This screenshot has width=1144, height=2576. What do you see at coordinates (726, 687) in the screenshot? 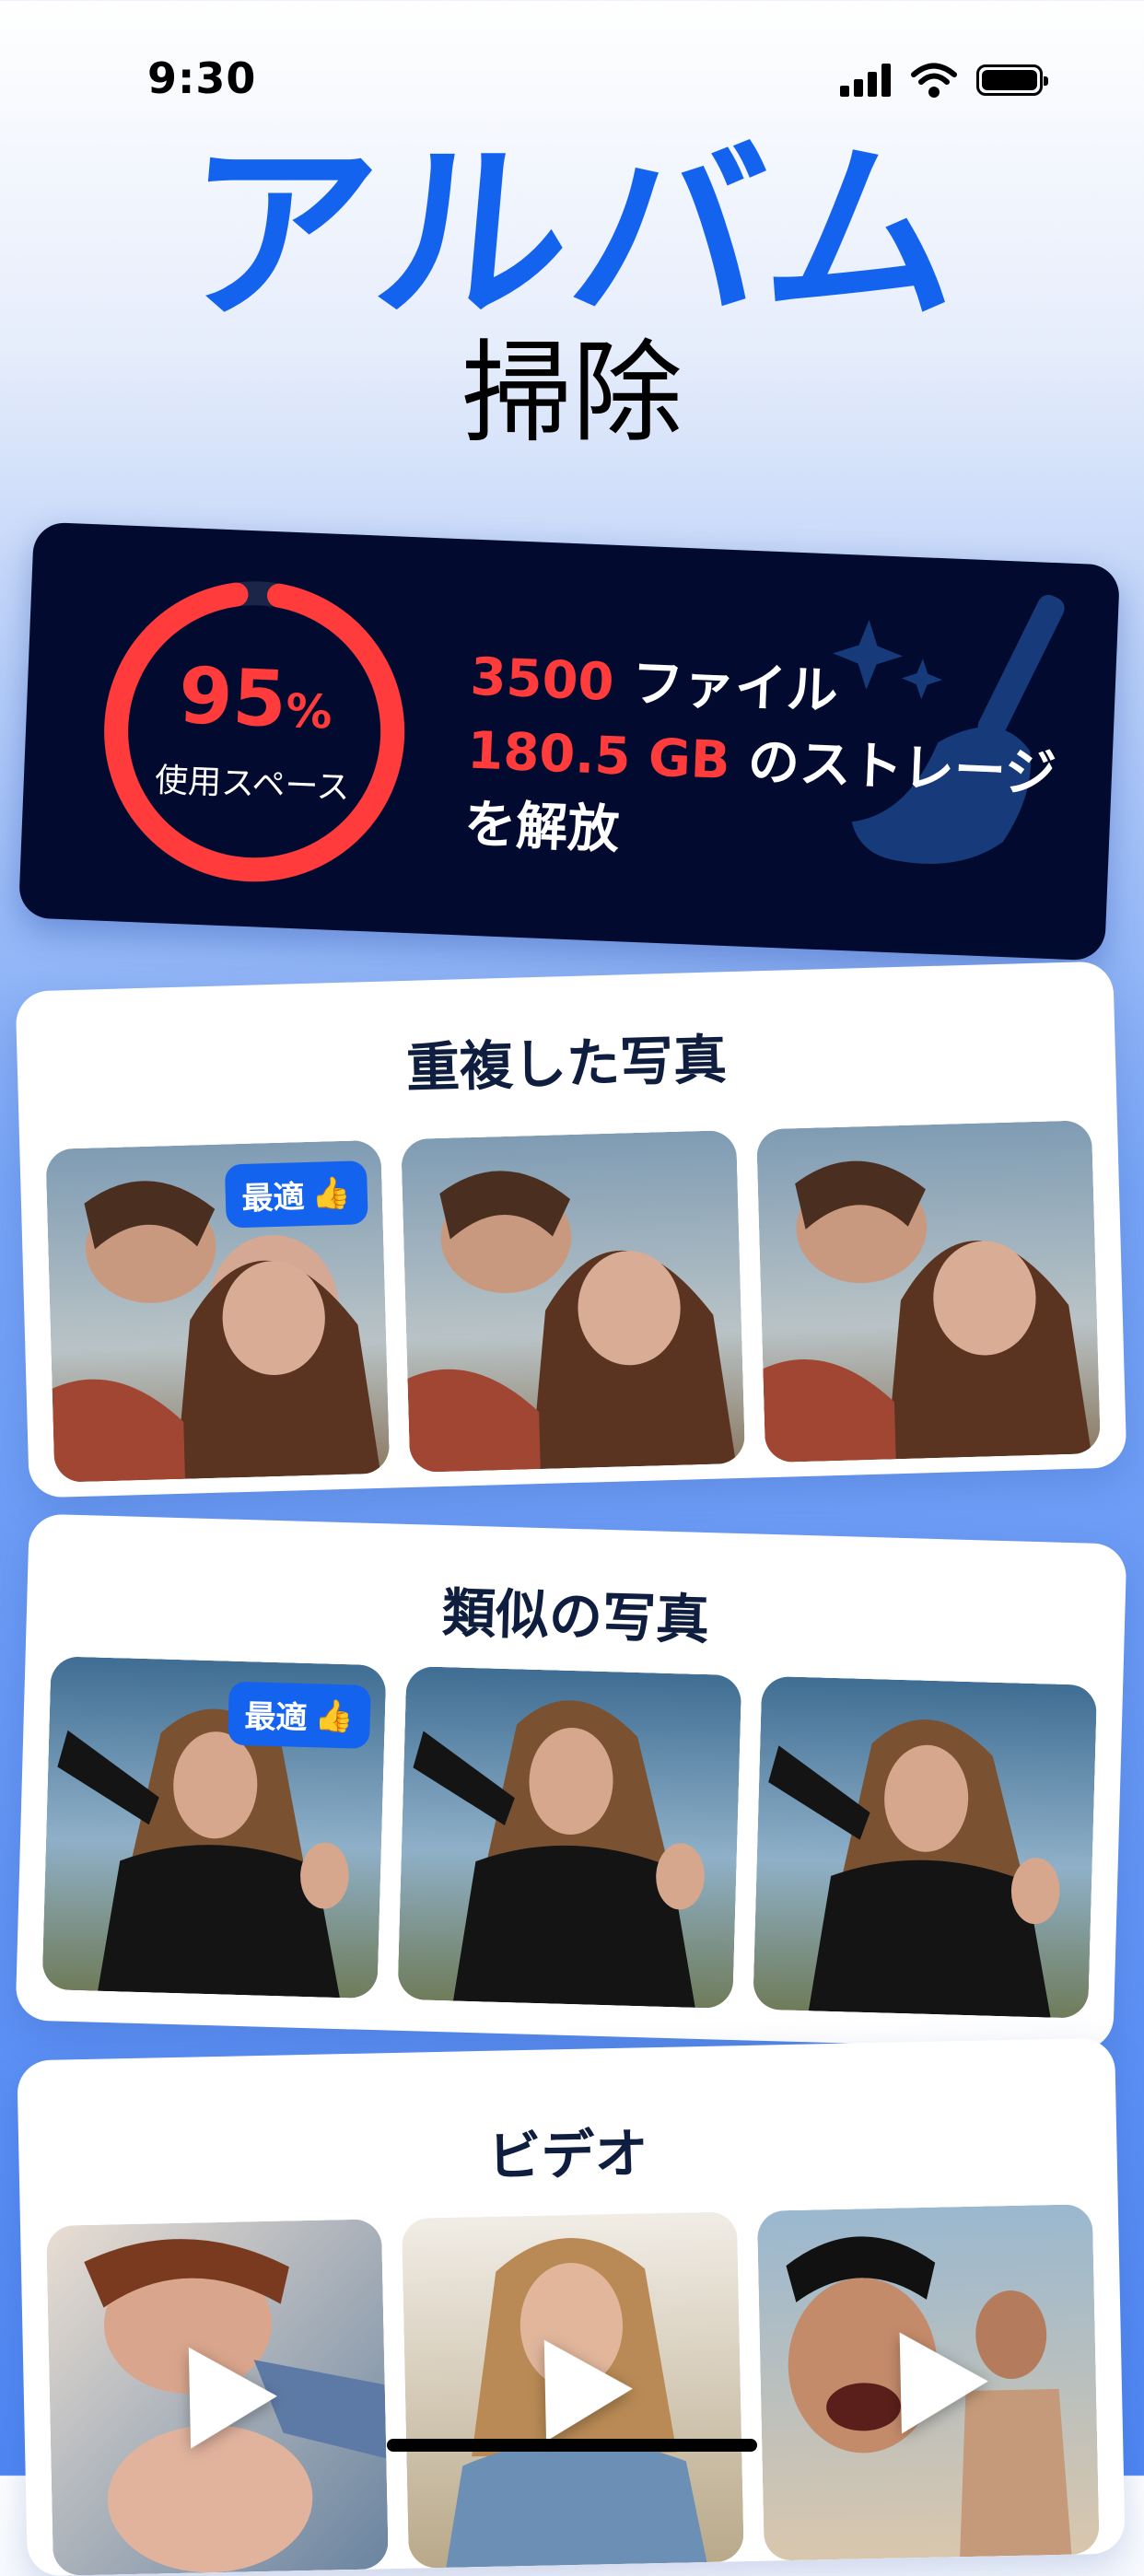
I see `files-label: ファイル` at bounding box center [726, 687].